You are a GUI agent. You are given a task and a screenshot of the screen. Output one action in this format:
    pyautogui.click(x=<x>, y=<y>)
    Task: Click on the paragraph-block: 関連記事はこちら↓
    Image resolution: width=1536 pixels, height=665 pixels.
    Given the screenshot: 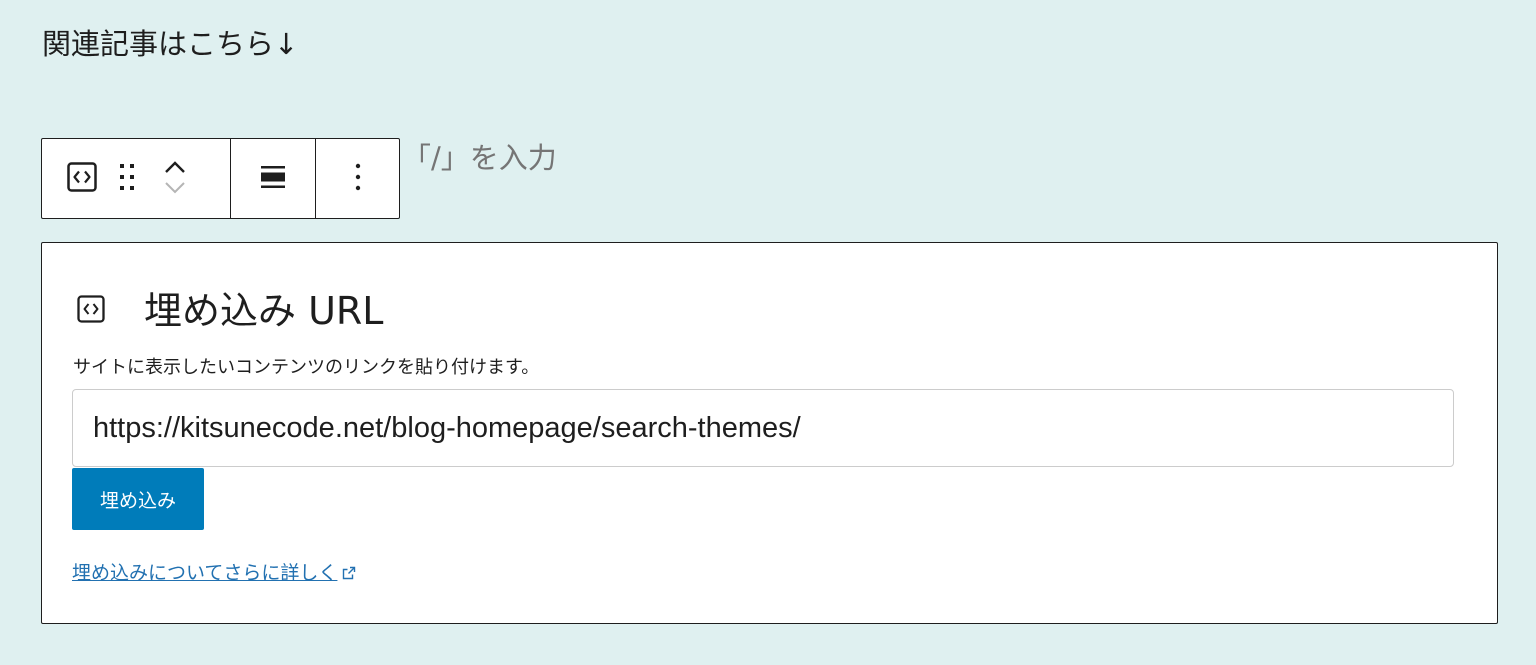 What is the action you would take?
    pyautogui.click(x=170, y=44)
    